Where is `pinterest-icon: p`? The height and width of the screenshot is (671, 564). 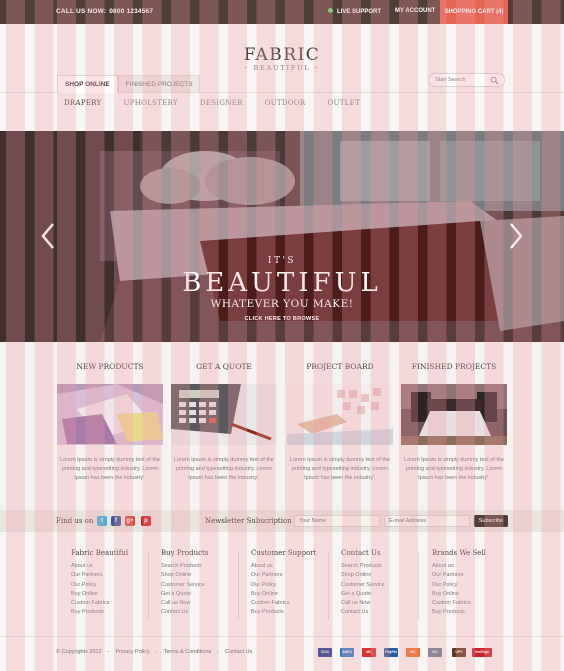 pinterest-icon: p is located at coordinates (146, 521).